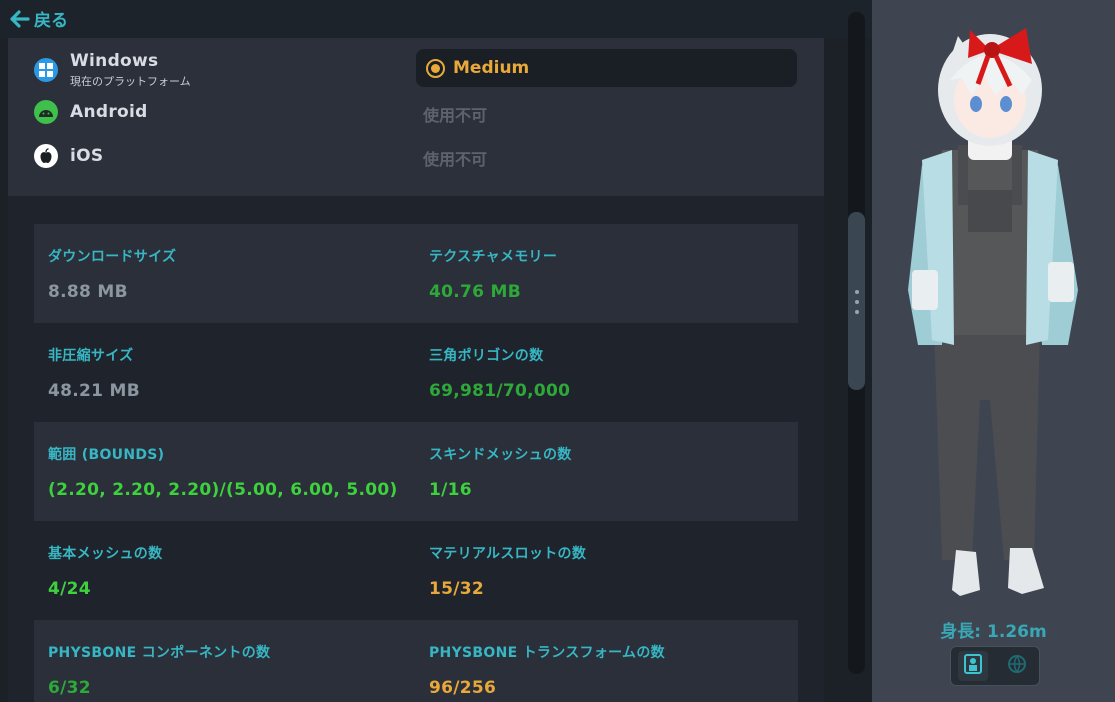 Image resolution: width=1115 pixels, height=702 pixels. Describe the element at coordinates (436, 19) in the screenshot. I see `top-bar: 戻る` at that location.